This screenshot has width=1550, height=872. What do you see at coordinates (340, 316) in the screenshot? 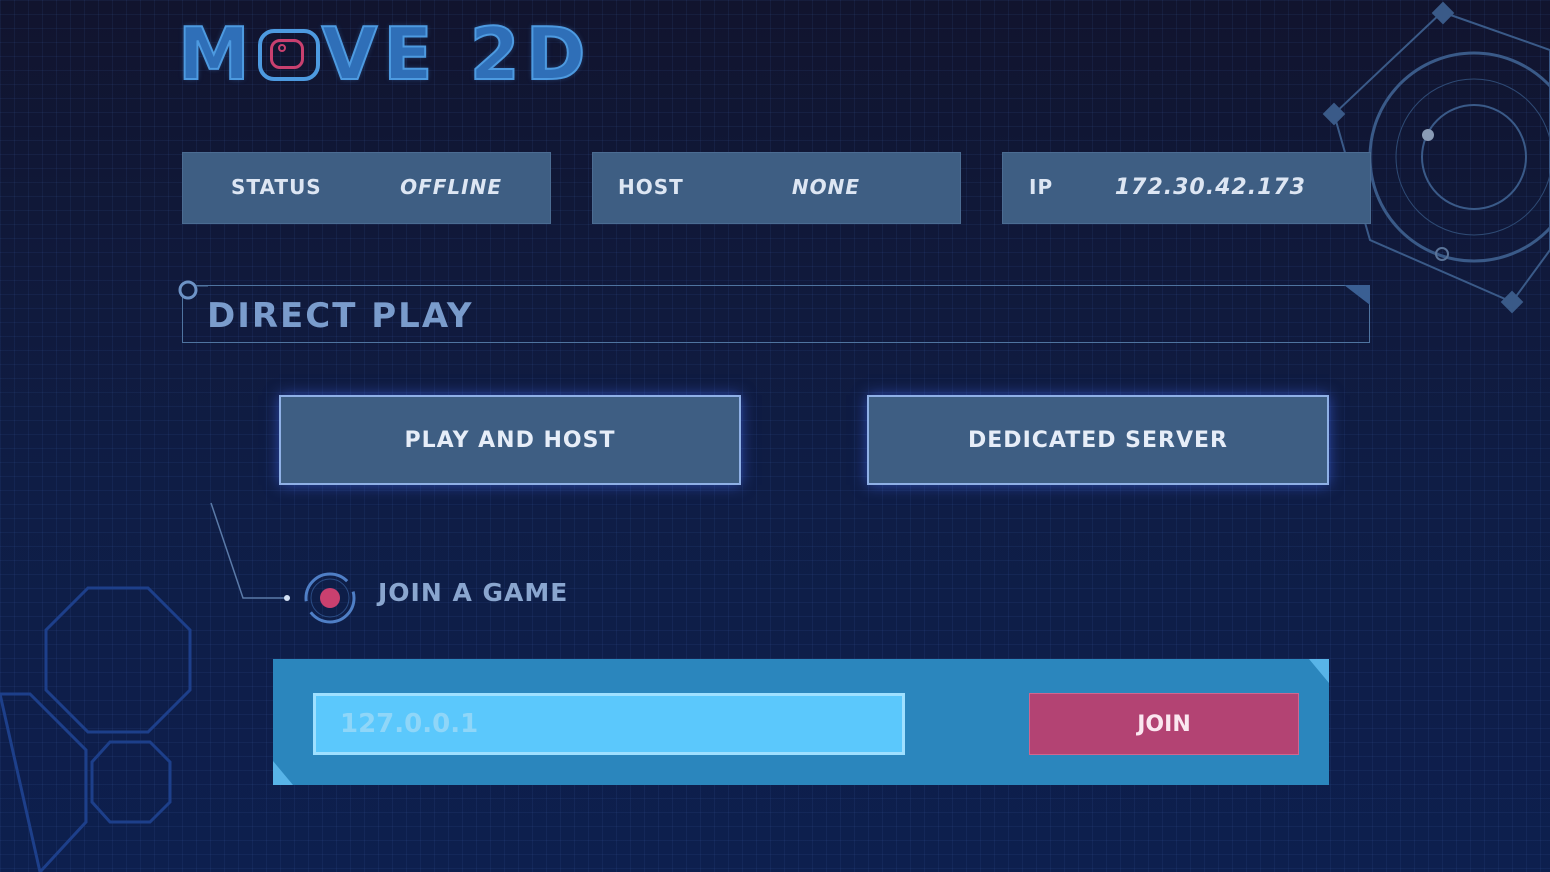
I see `direct-play-title: DIRECT PLAY` at bounding box center [340, 316].